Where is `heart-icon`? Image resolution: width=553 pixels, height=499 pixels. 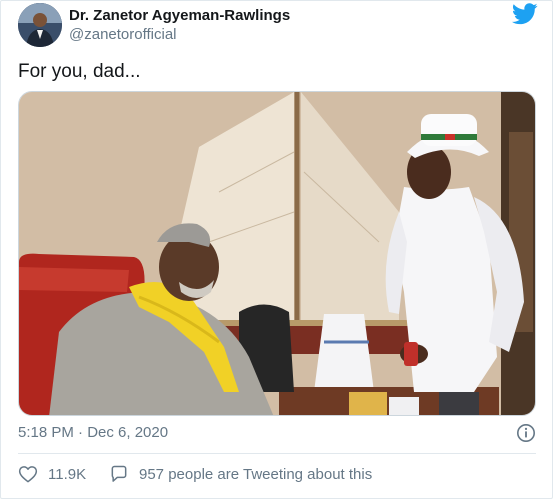
heart-icon is located at coordinates (28, 474).